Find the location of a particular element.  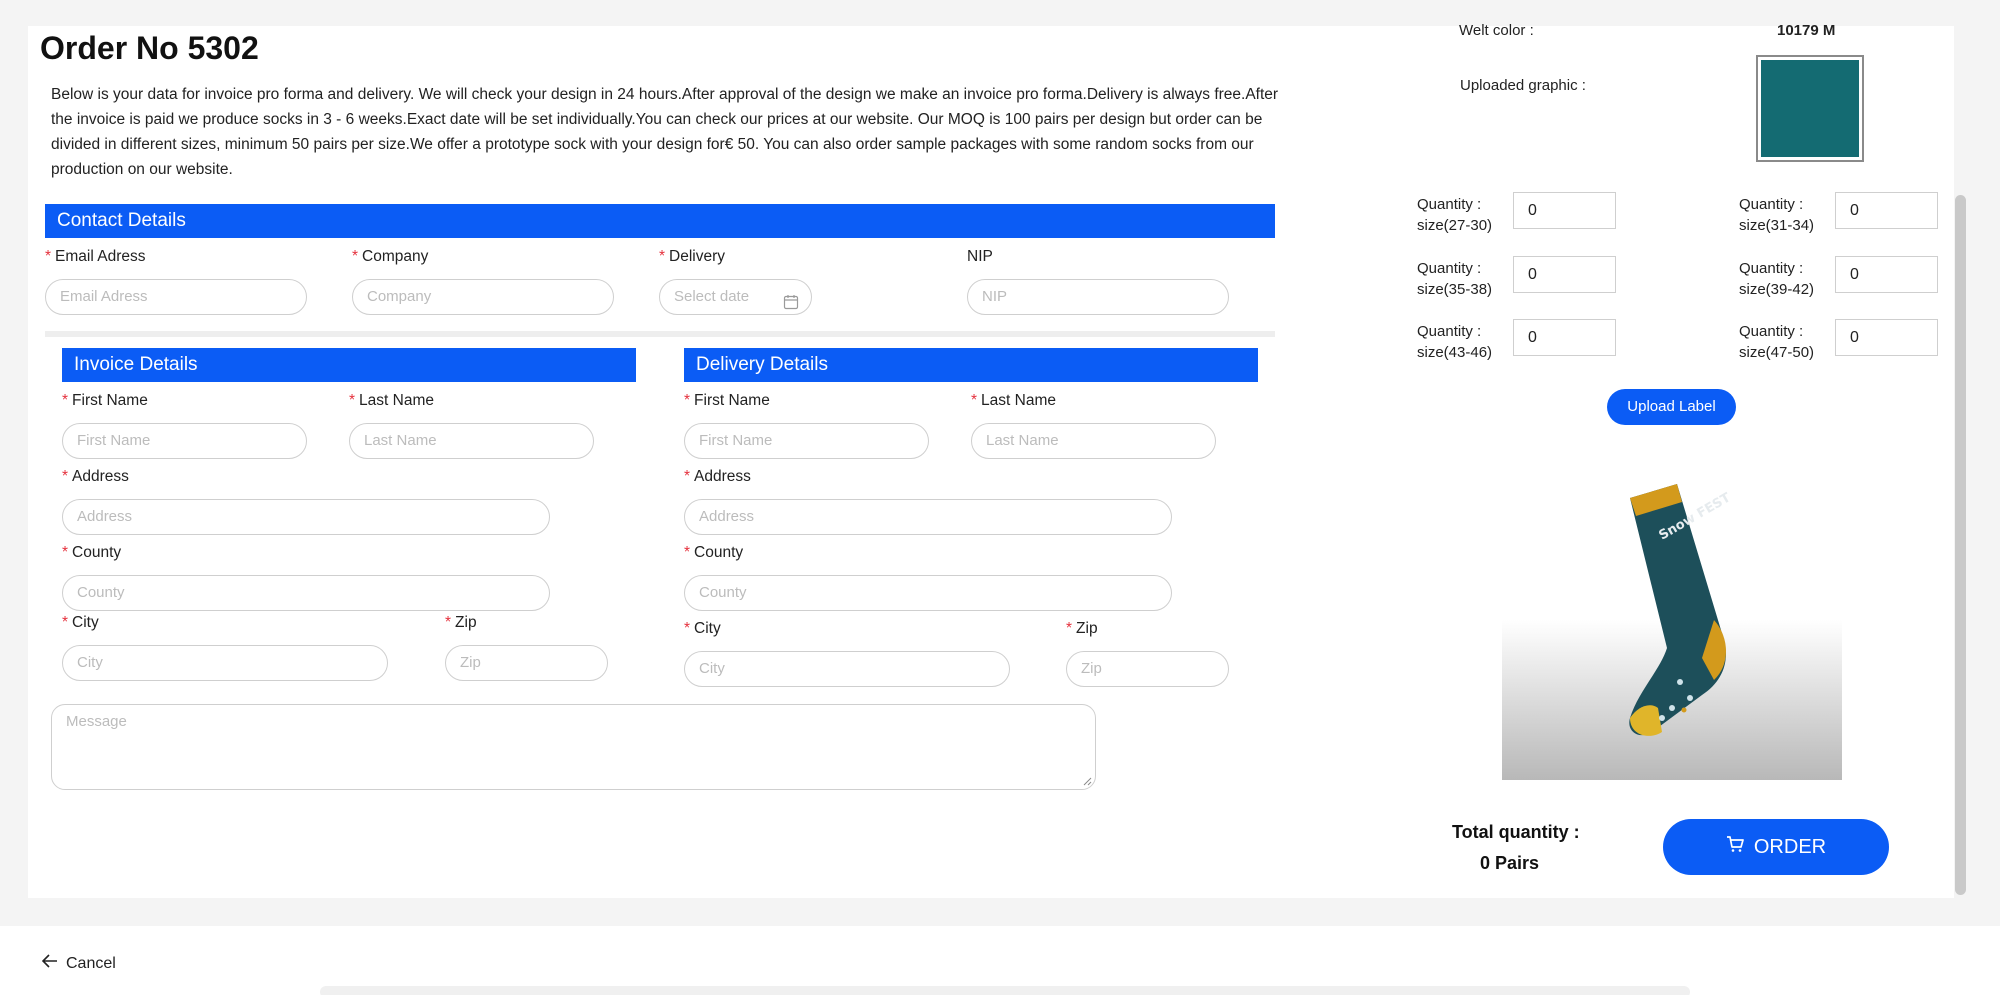

quantity-input-39-42: 0 is located at coordinates (1886, 274).